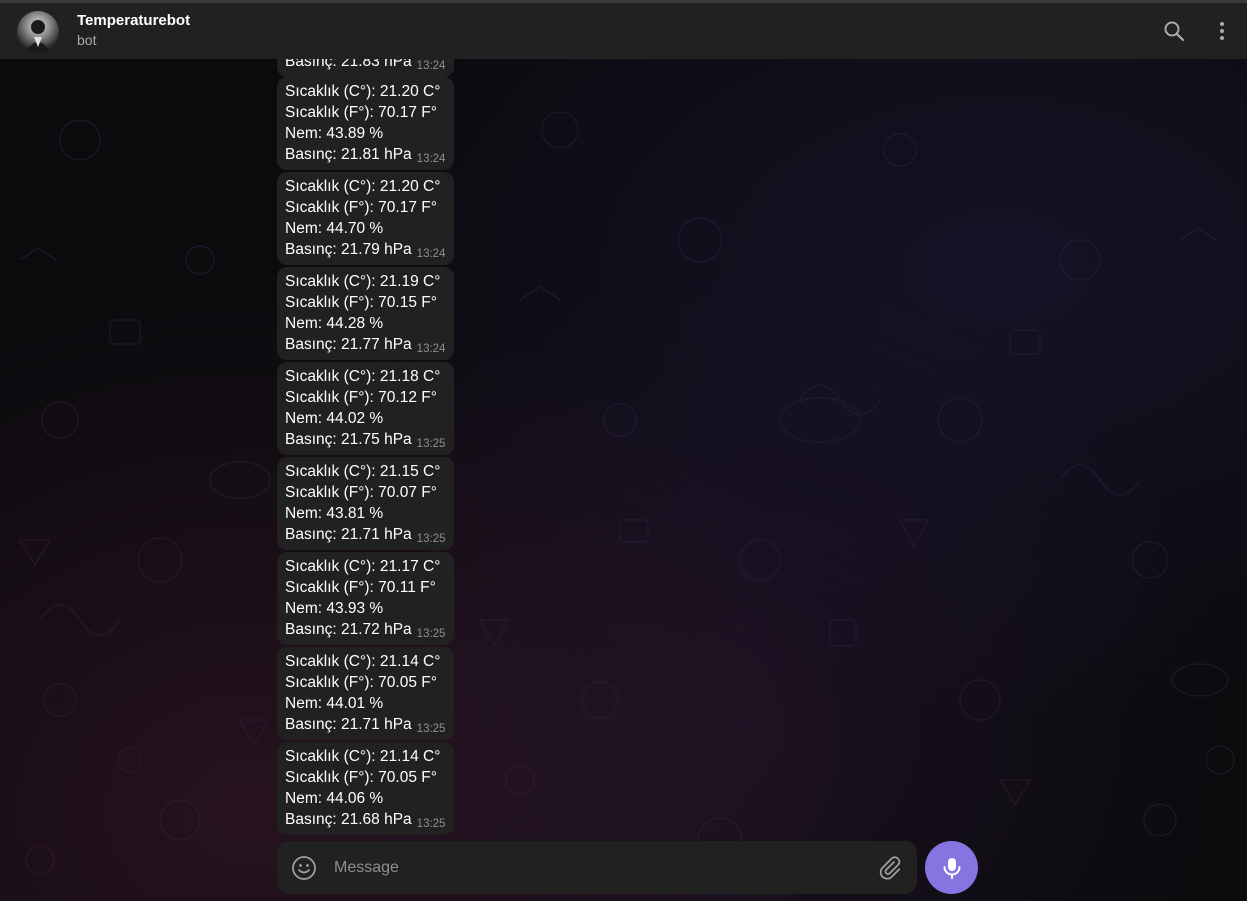 Image resolution: width=1247 pixels, height=901 pixels. What do you see at coordinates (348, 154) in the screenshot?
I see `pressure-line: Basınç: 21.81 hPa` at bounding box center [348, 154].